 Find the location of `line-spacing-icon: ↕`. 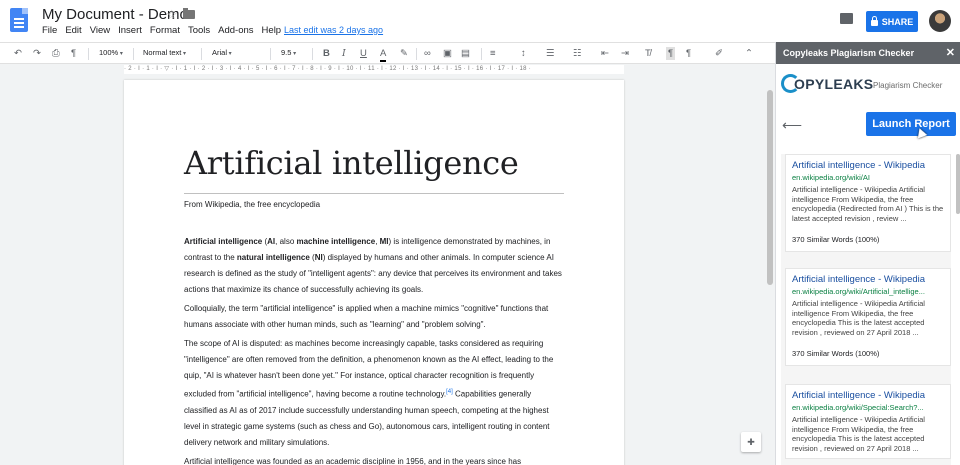

line-spacing-icon: ↕ is located at coordinates (523, 53).